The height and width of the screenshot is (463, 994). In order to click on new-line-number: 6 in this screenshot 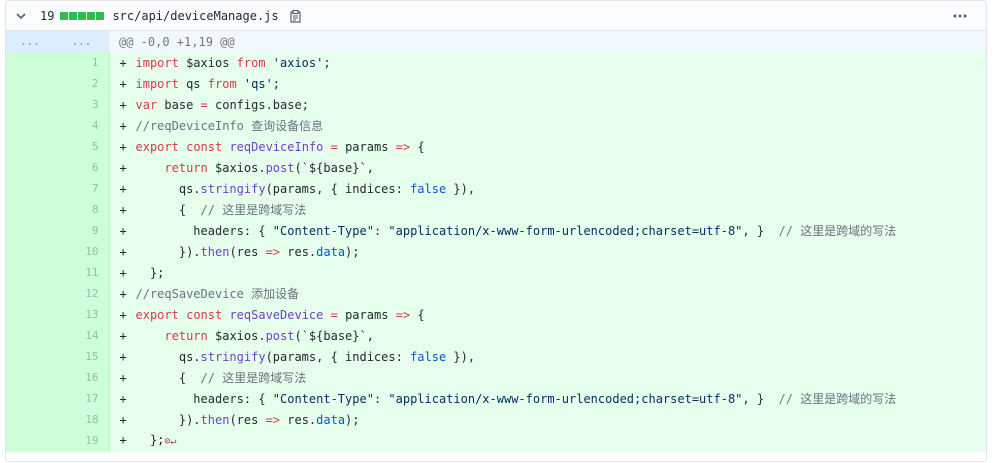, I will do `click(82, 167)`.